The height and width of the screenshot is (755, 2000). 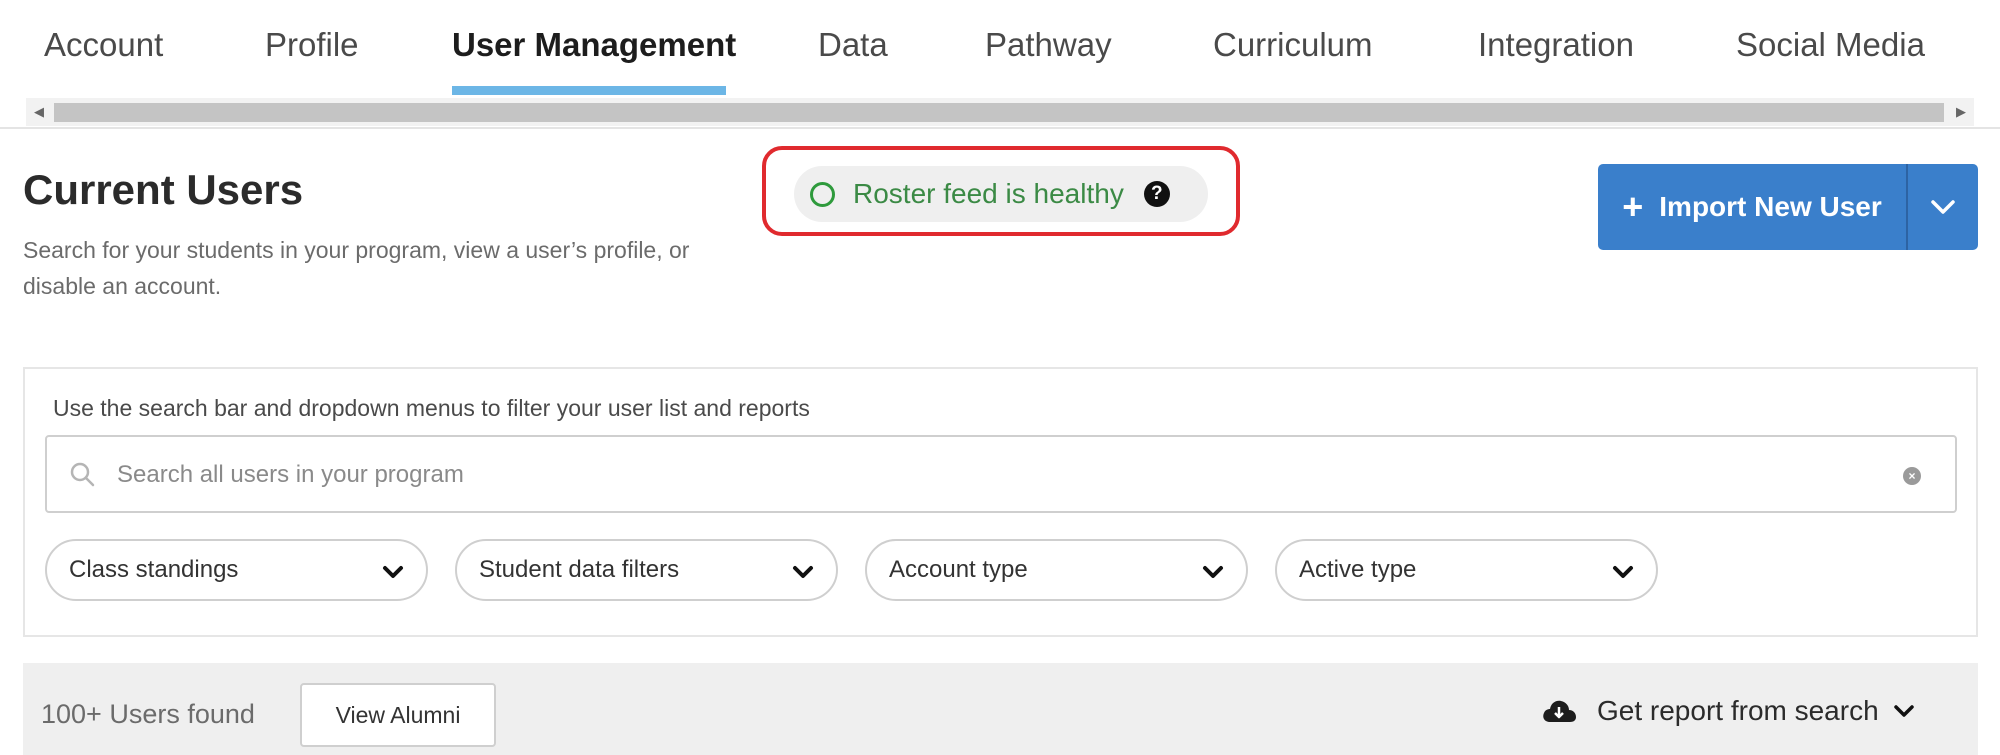 I want to click on active-type-dropdown: Active type, so click(x=1466, y=570).